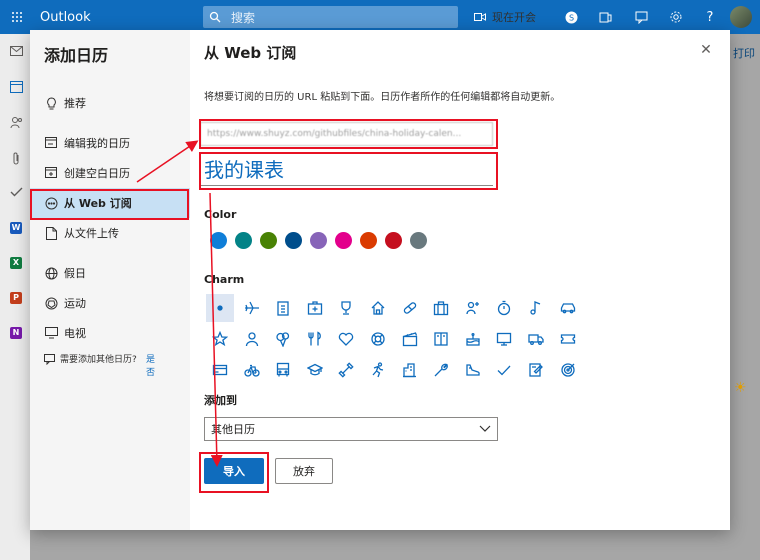  I want to click on add-to-value: 其他日历, so click(233, 429).